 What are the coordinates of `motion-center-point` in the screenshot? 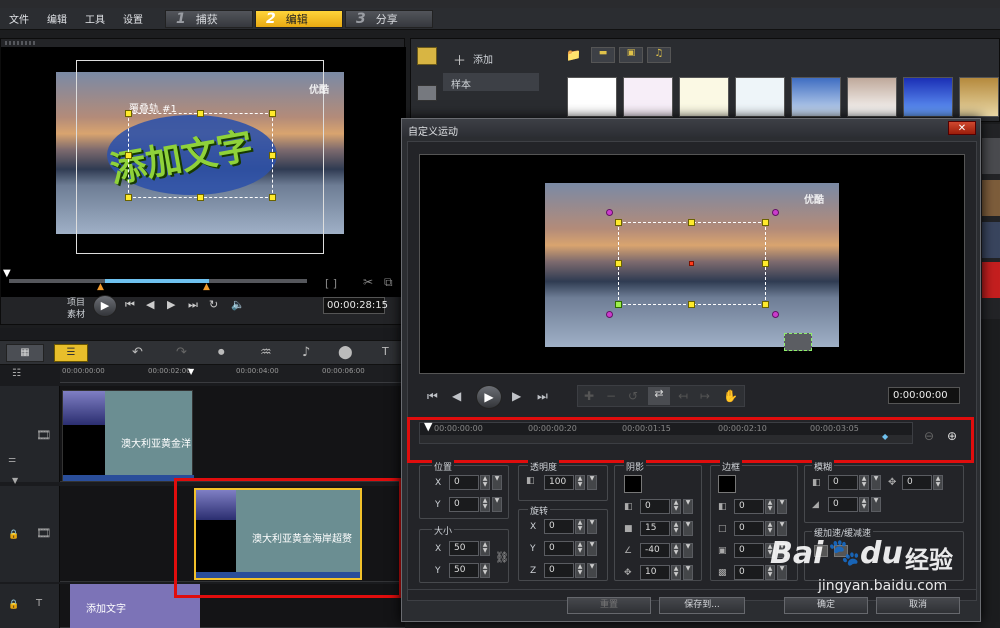 It's located at (691, 263).